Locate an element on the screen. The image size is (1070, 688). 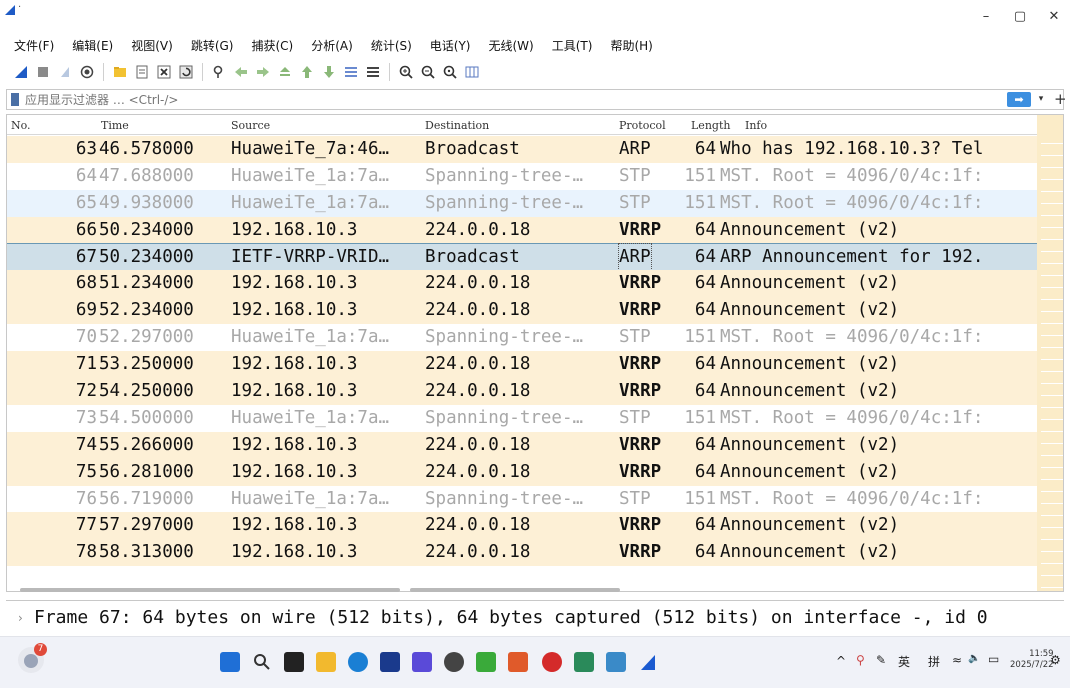
menu-telephony: 电话(Y) is located at coordinates (450, 45).